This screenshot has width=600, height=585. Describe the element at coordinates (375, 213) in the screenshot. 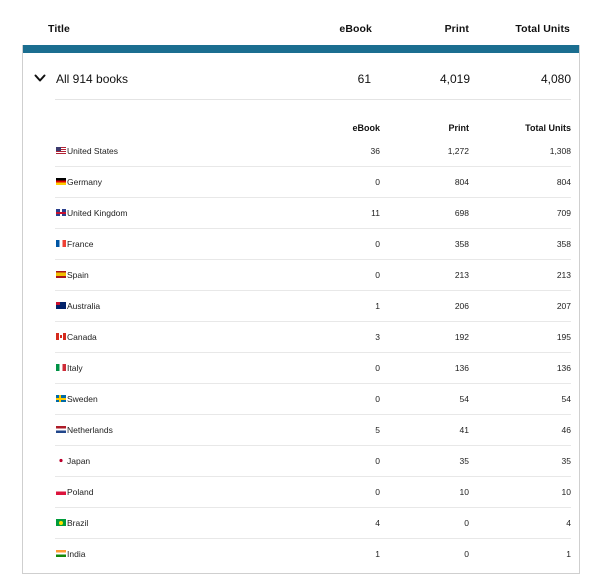

I see `ebook-units: 11` at that location.